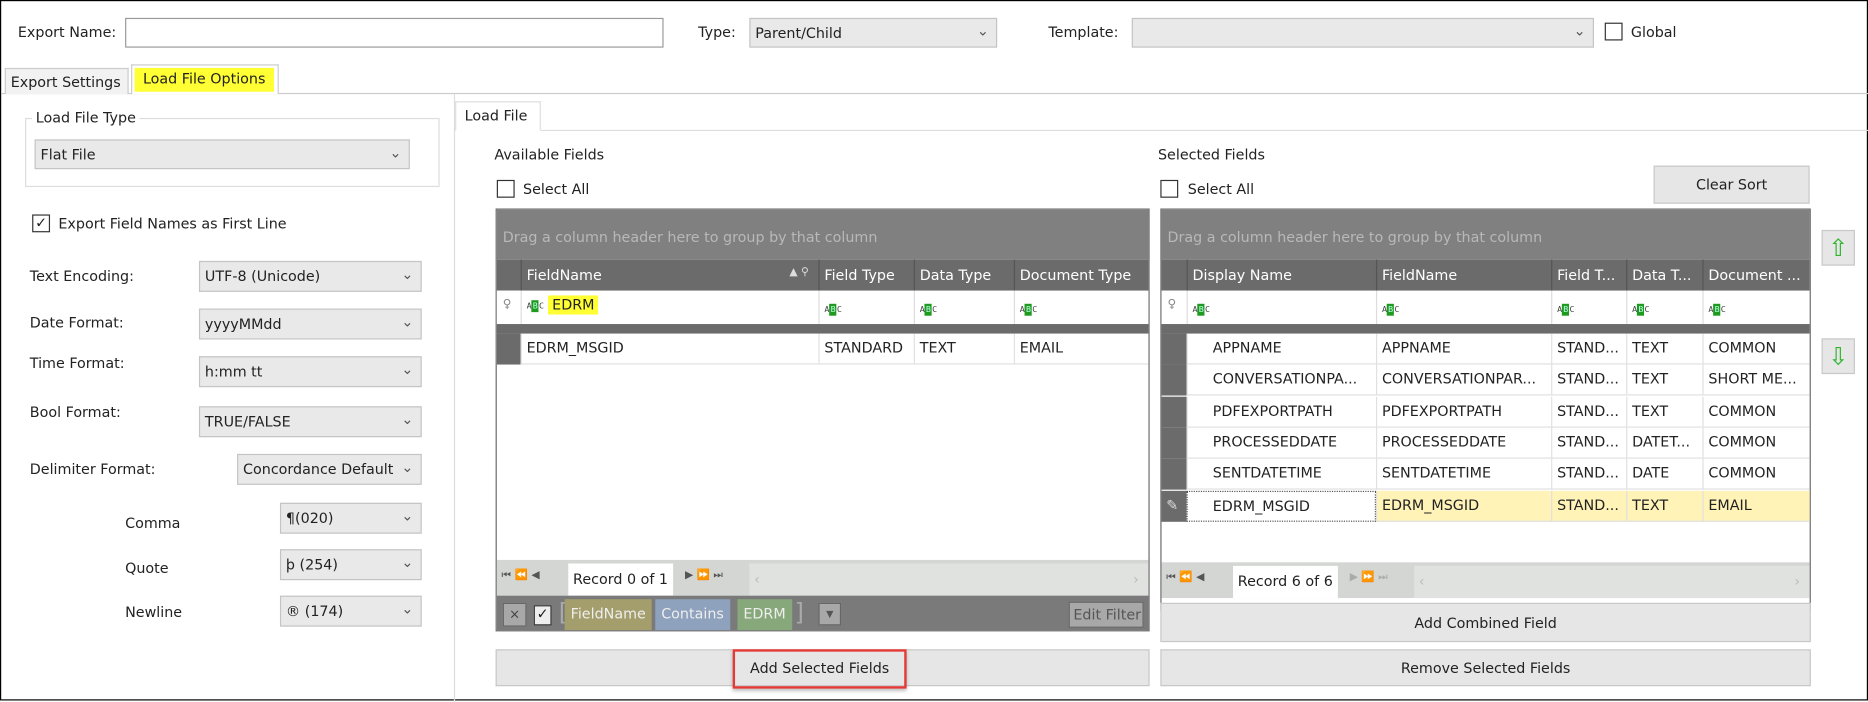 This screenshot has width=1868, height=702. What do you see at coordinates (329, 469) in the screenshot?
I see `delimiter-format-select: Concordance Default ⌄` at bounding box center [329, 469].